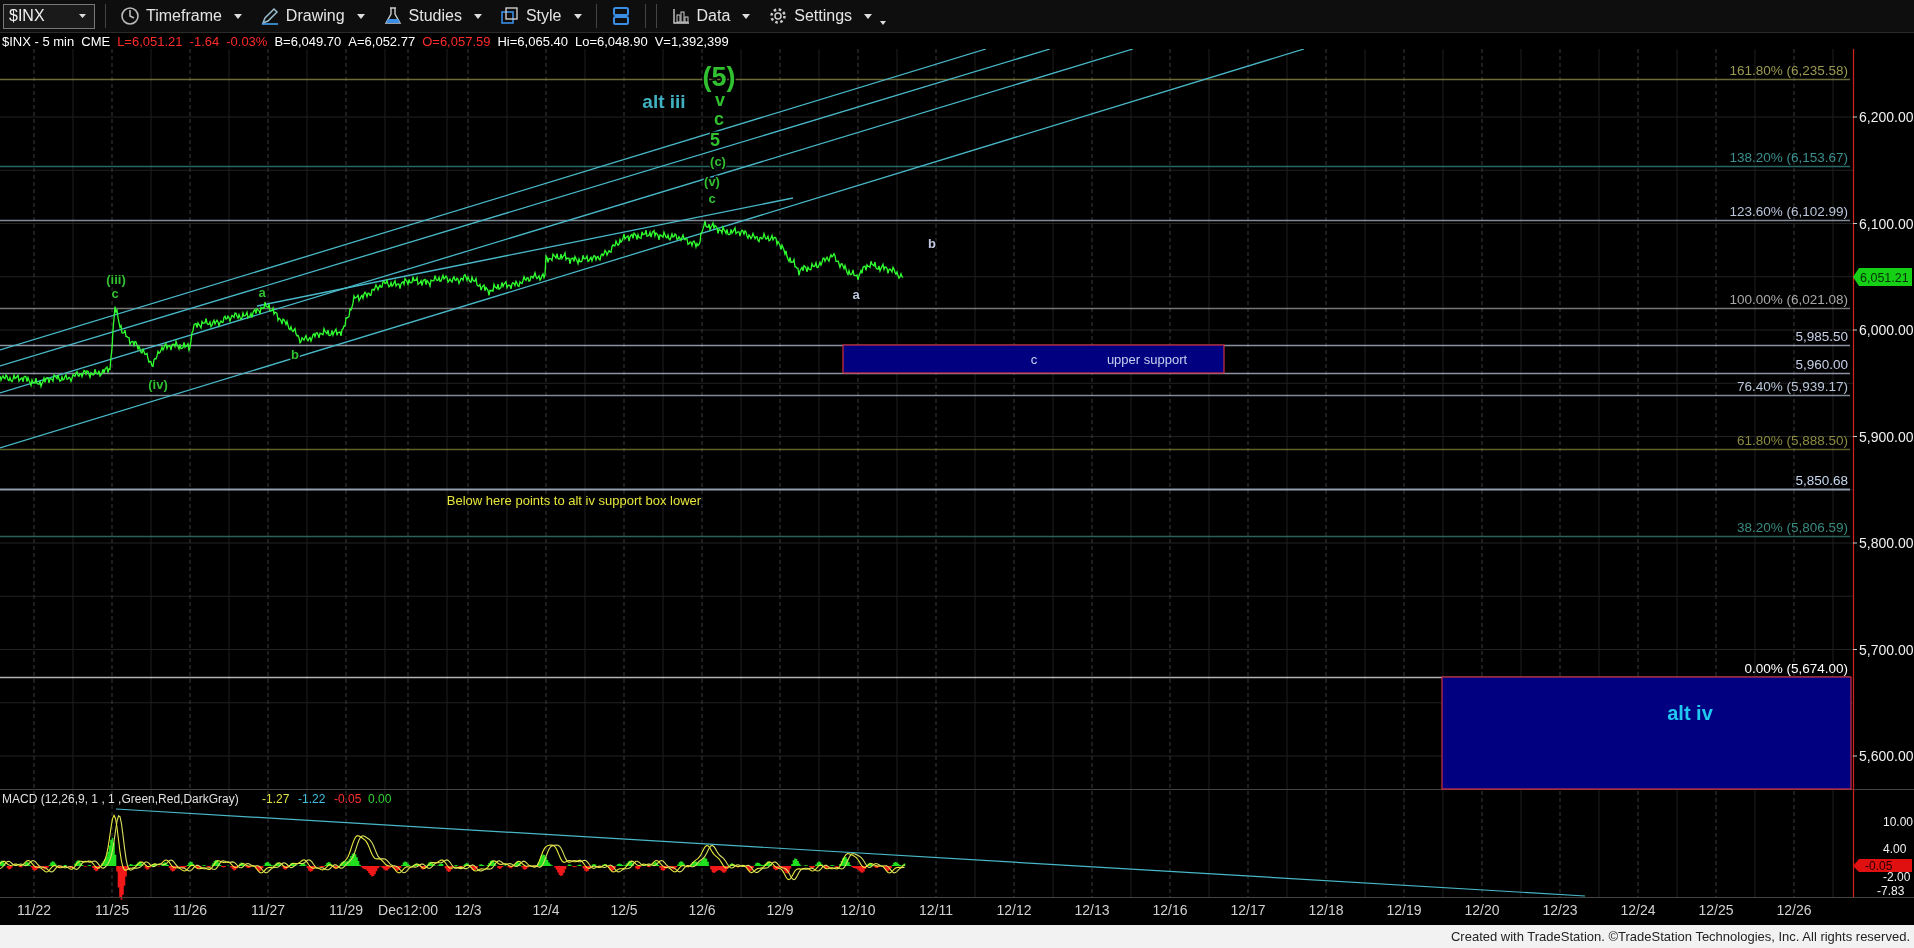 This screenshot has height=948, width=1914. What do you see at coordinates (1147, 359) in the screenshot?
I see `zone-label: upper support` at bounding box center [1147, 359].